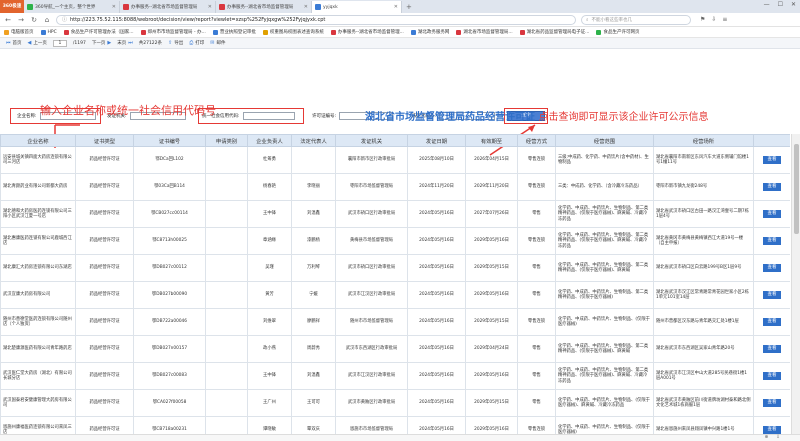  Describe the element at coordinates (436, 140) in the screenshot. I see `column-header: 发证日期` at that location.